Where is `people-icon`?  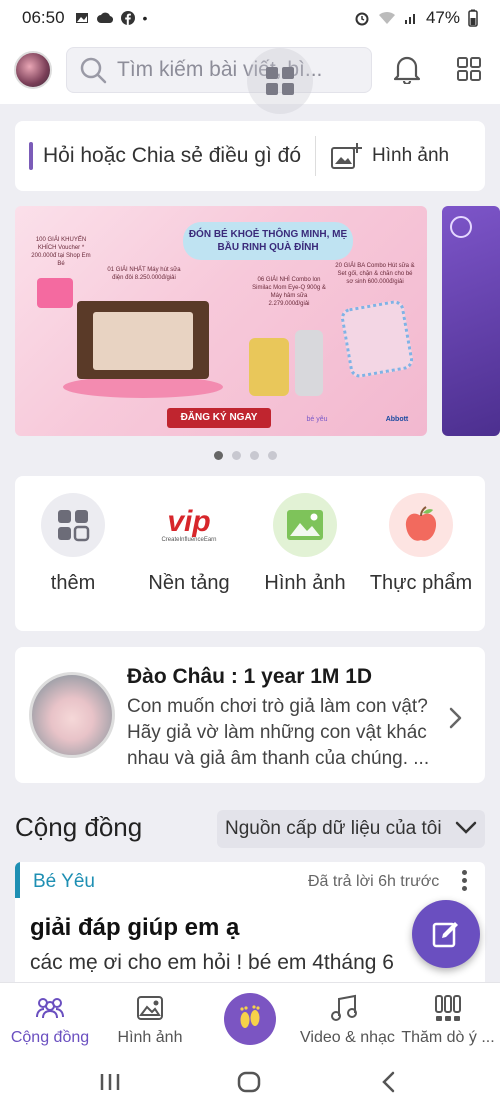
people-icon is located at coordinates (50, 1008).